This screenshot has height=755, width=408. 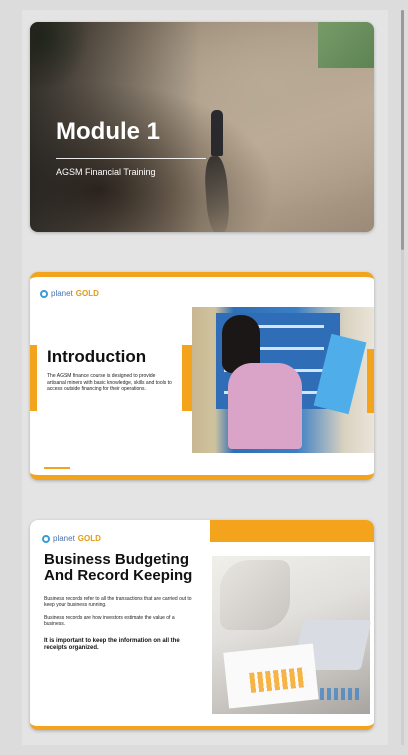 What do you see at coordinates (402, 377) in the screenshot?
I see `scrollbar` at bounding box center [402, 377].